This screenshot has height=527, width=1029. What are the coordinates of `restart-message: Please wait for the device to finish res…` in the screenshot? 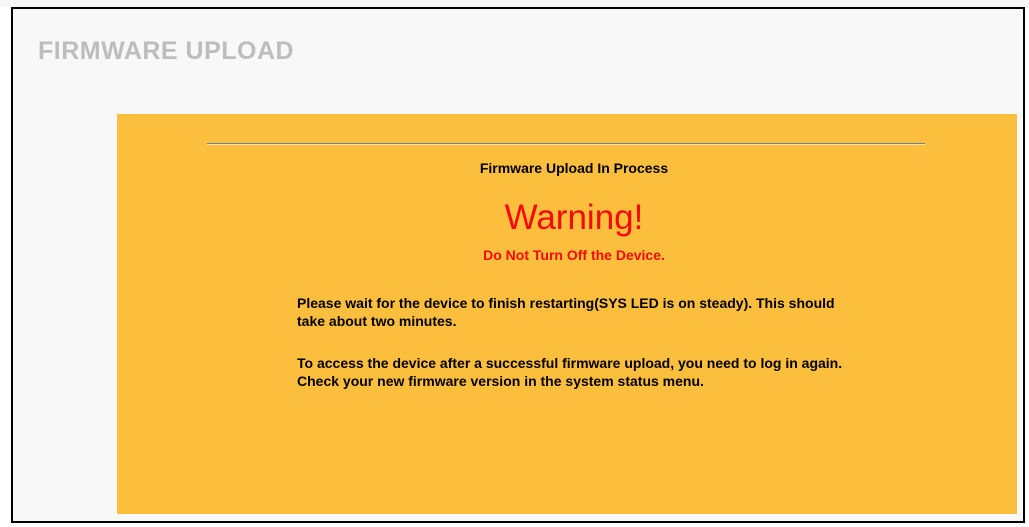 It's located at (566, 312).